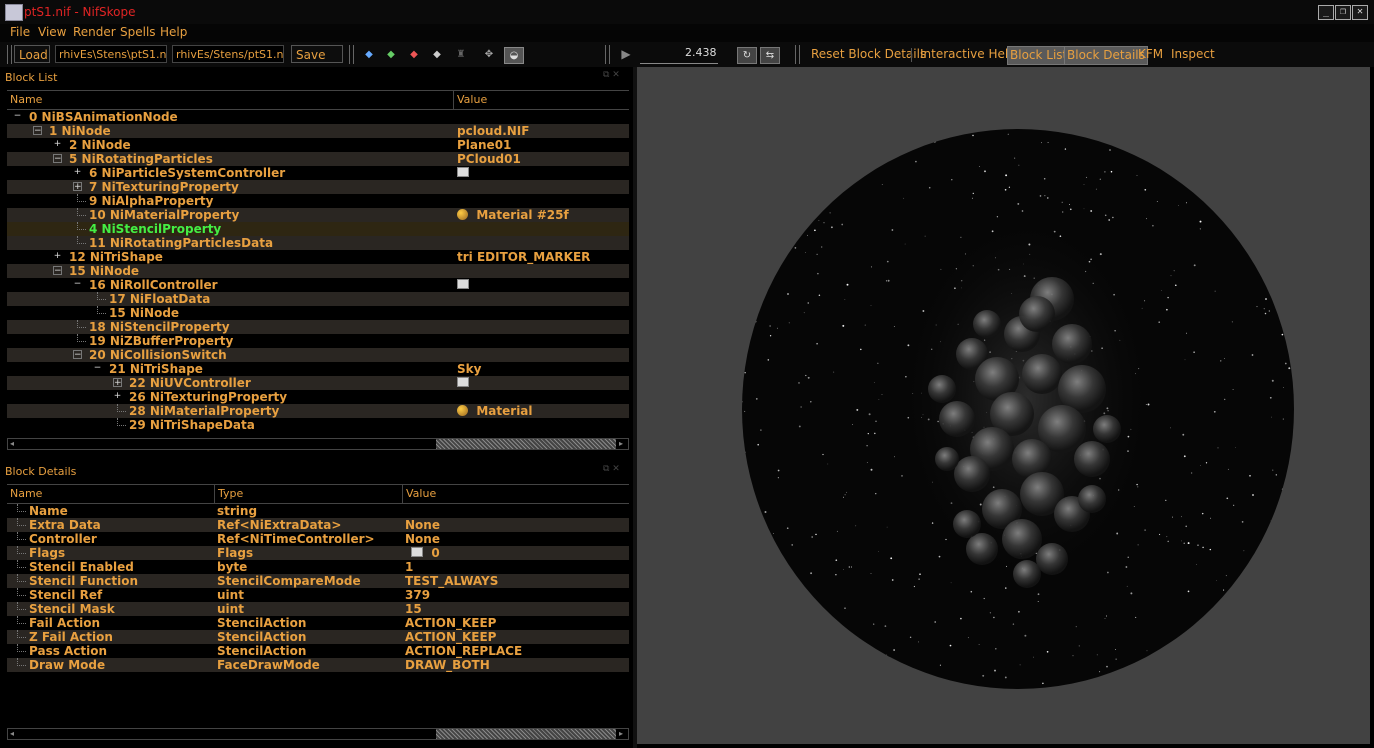 The image size is (1374, 748). What do you see at coordinates (516, 665) in the screenshot?
I see `details-field-value: DRAW_BOTH` at bounding box center [516, 665].